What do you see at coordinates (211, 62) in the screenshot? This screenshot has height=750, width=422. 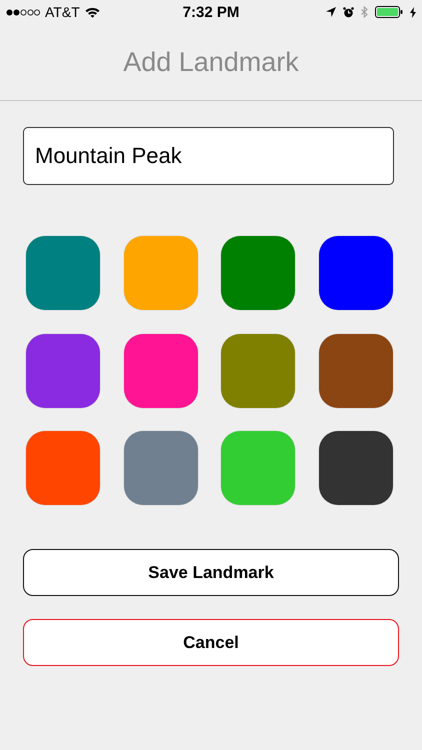 I see `screen-title: Add Landmark` at bounding box center [211, 62].